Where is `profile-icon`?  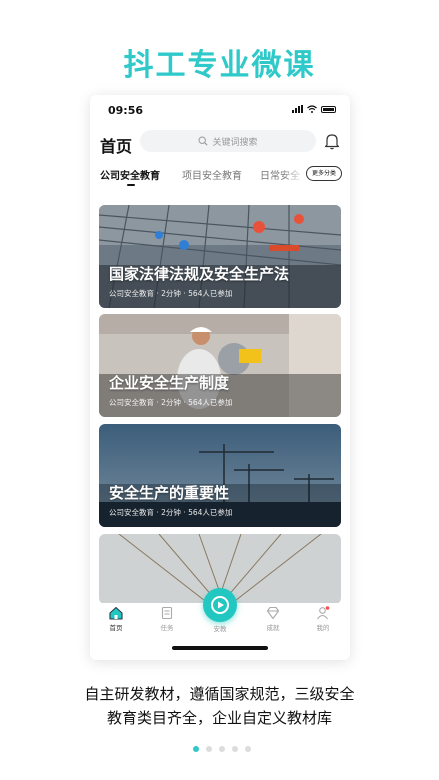 profile-icon is located at coordinates (323, 613).